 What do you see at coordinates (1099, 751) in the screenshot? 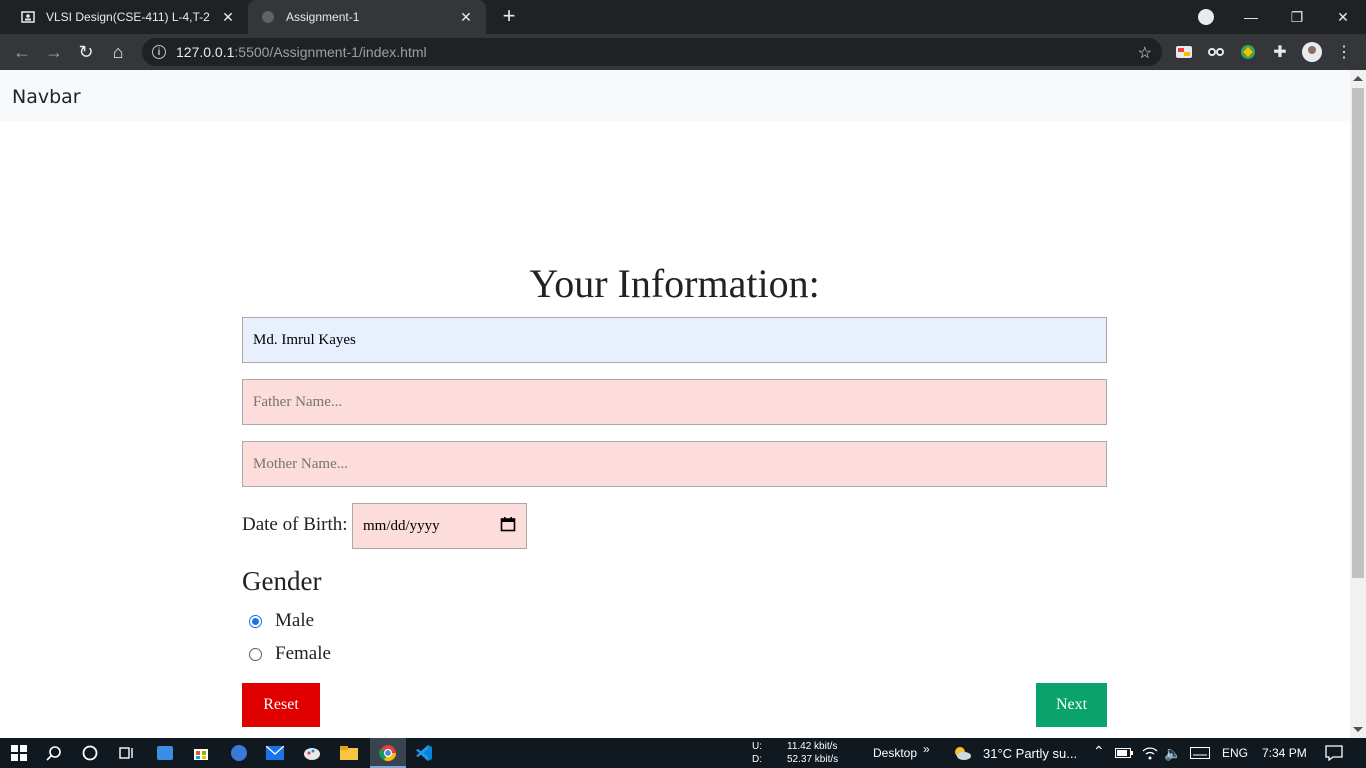
I see `chevron-up-icon: ⌃` at bounding box center [1099, 751].